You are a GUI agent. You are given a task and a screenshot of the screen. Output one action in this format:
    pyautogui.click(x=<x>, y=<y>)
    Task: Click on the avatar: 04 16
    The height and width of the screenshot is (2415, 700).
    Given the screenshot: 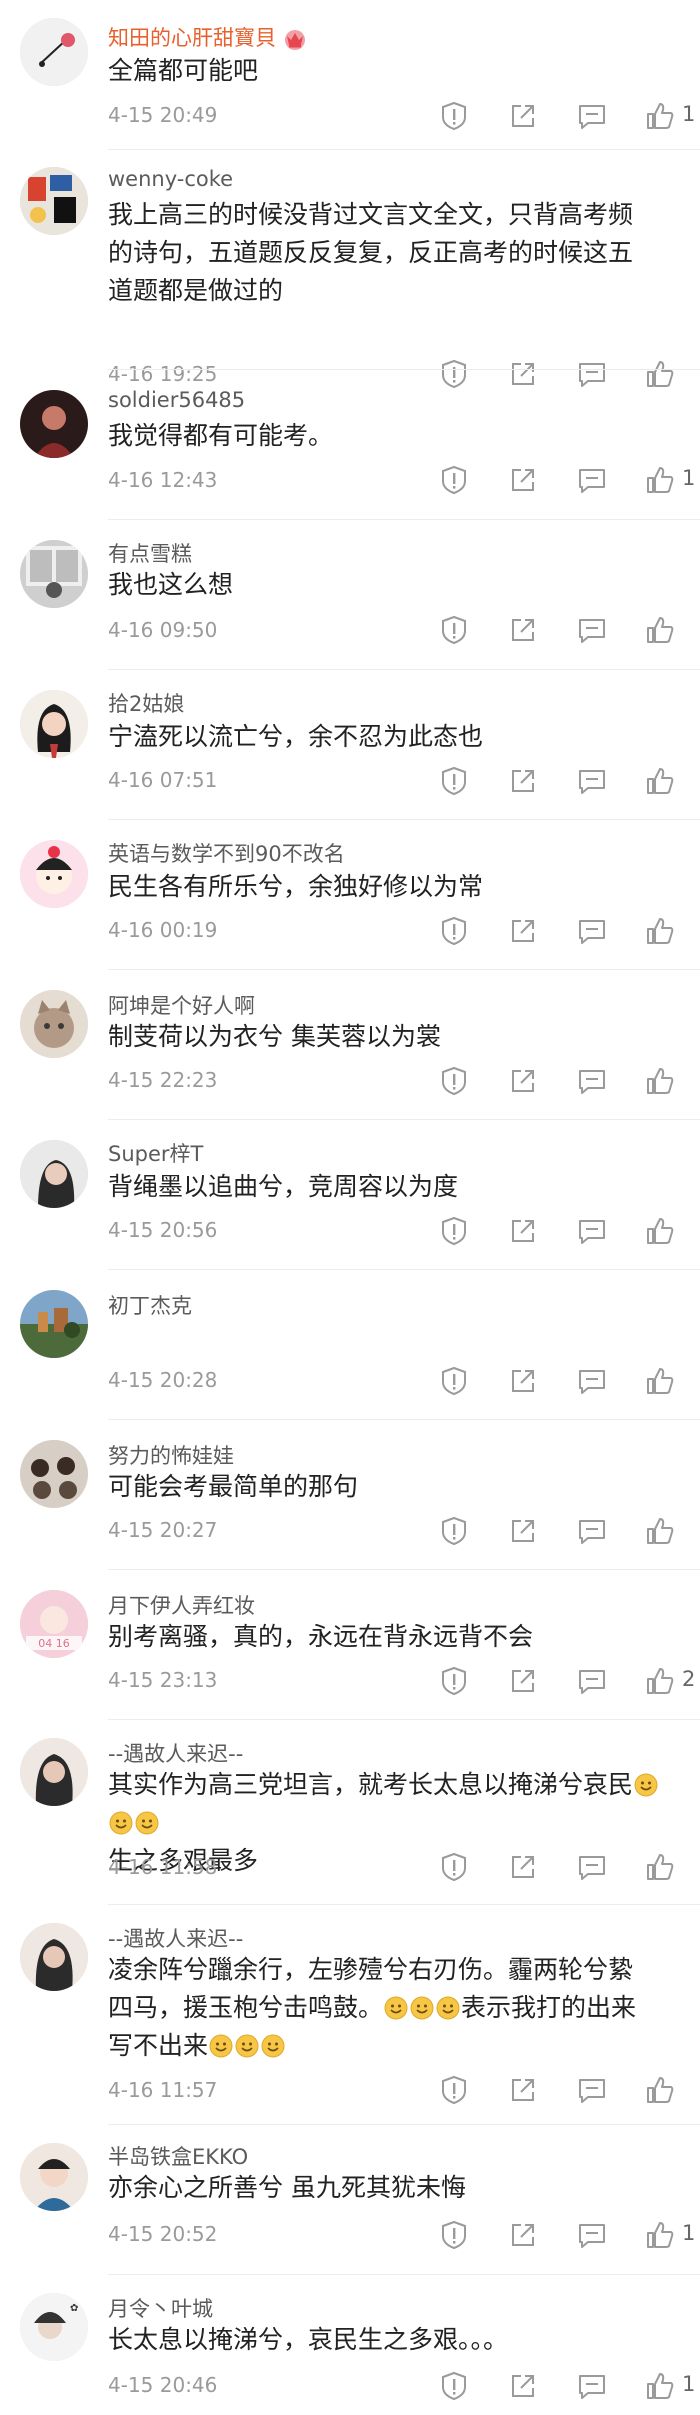 What is the action you would take?
    pyautogui.click(x=54, y=1624)
    